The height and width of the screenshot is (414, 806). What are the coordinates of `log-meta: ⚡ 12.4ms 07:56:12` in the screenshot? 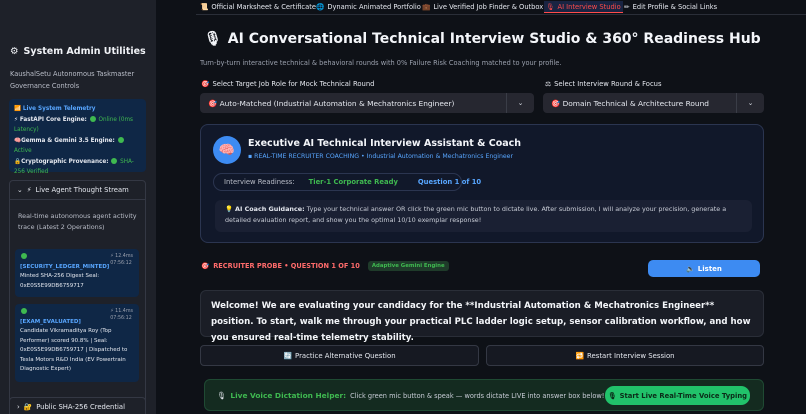 It's located at (121, 260).